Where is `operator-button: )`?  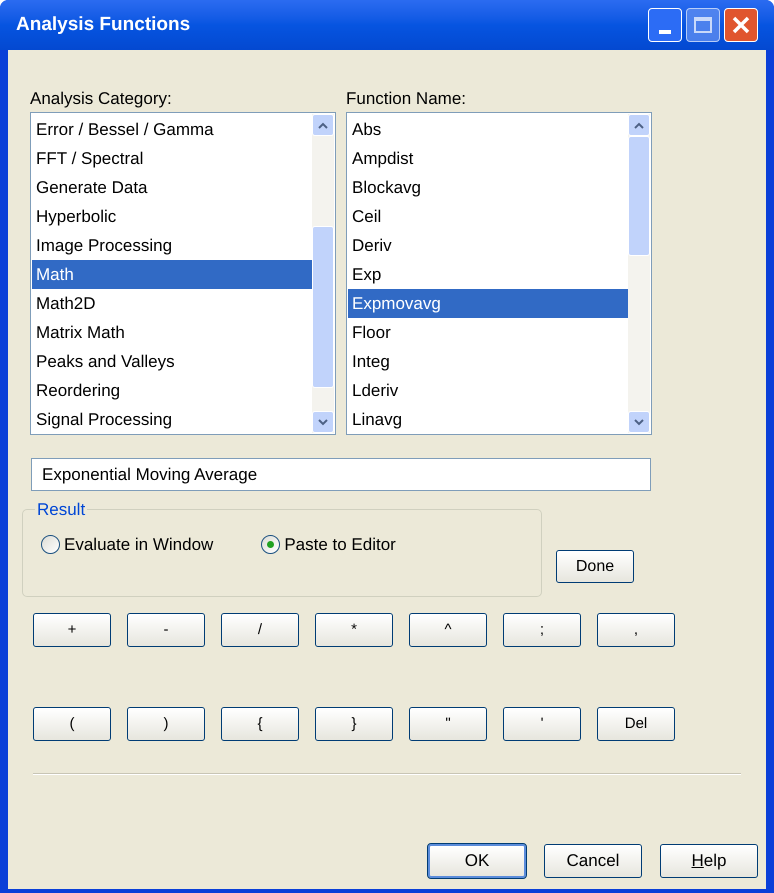 operator-button: ) is located at coordinates (166, 724).